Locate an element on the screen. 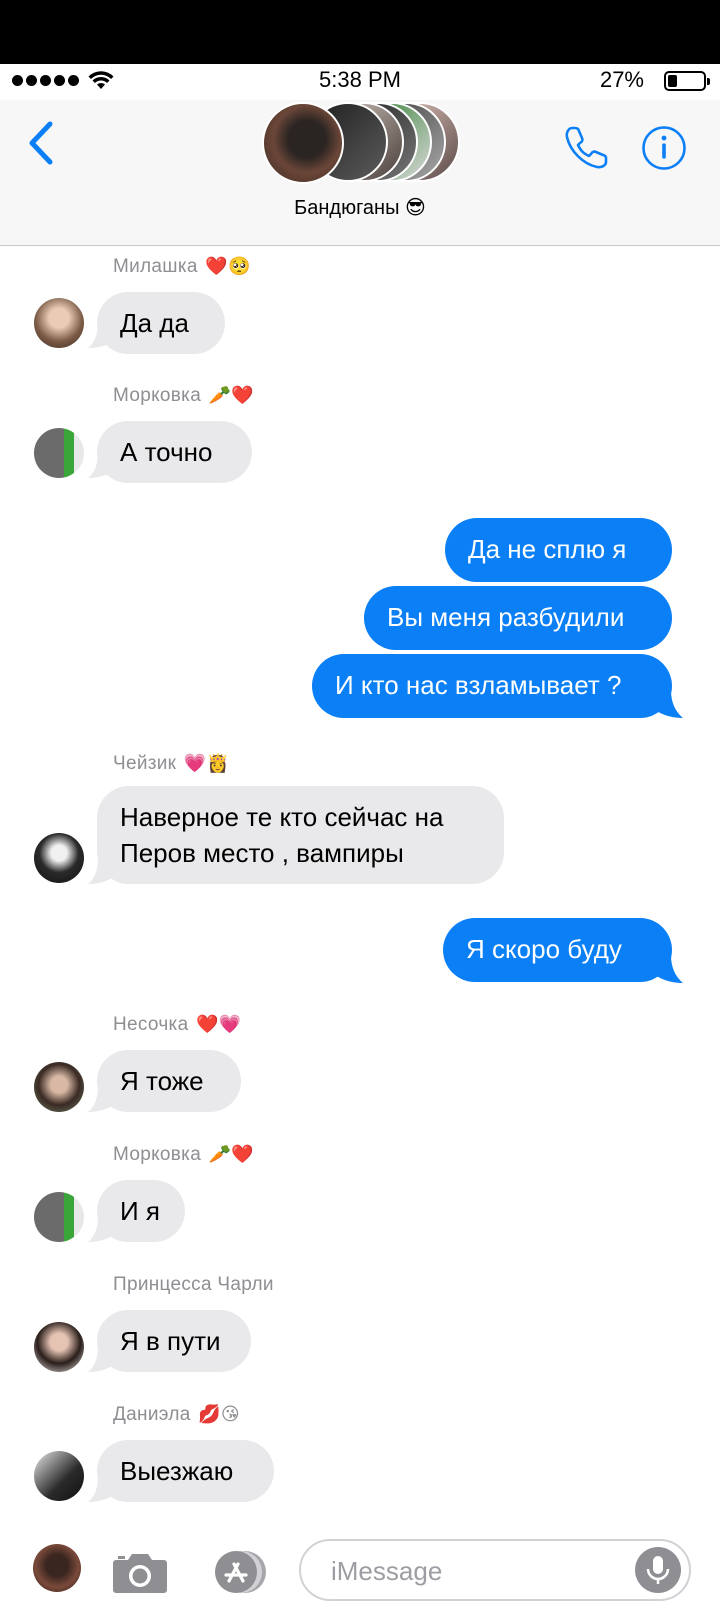  top-black-band is located at coordinates (360, 32).